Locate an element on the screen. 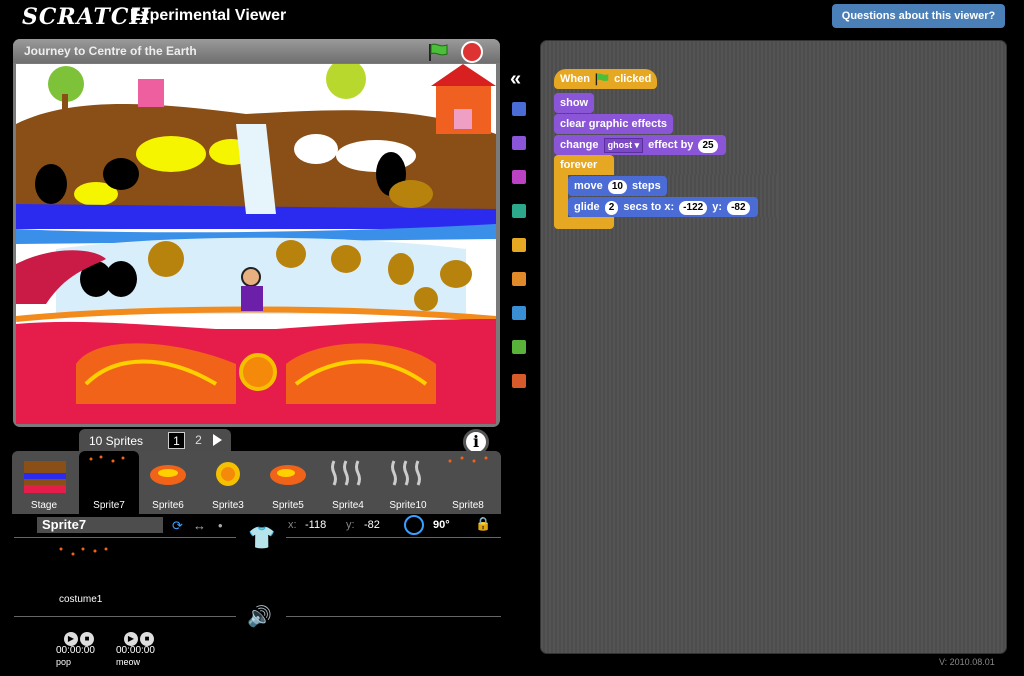 The image size is (1024, 676). move-value-input: 10 is located at coordinates (617, 187).